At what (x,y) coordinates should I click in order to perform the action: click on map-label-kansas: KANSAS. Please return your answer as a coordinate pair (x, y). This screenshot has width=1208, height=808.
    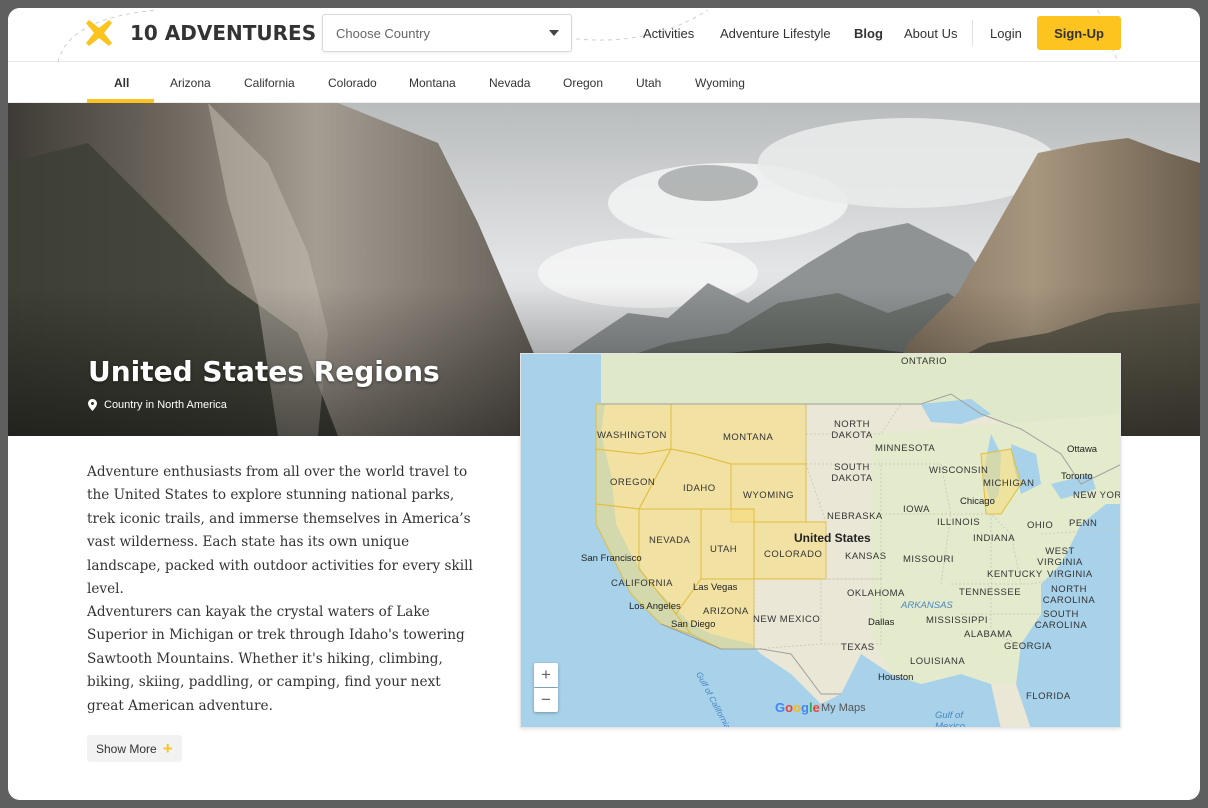
    Looking at the image, I should click on (866, 556).